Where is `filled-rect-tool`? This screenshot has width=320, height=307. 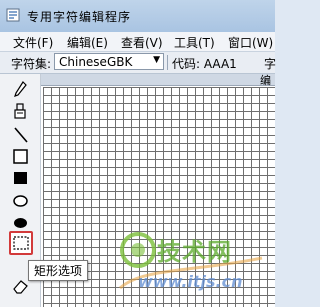 filled-rect-tool is located at coordinates (21, 179).